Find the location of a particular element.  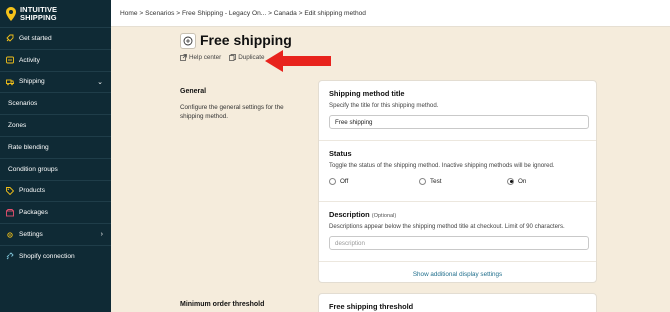

sidebar-item-scenarios: Scenarios is located at coordinates (55, 103).